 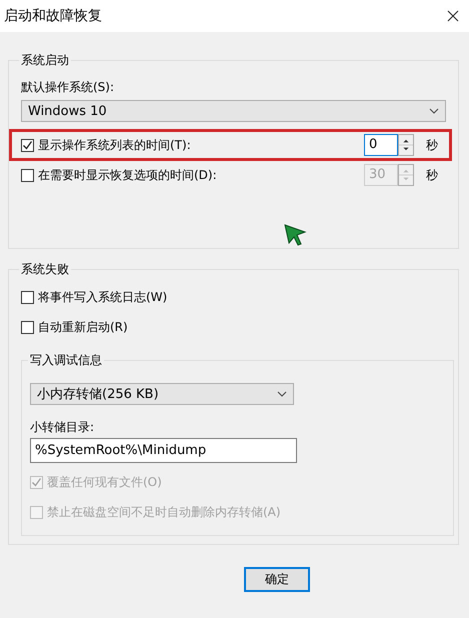 I want to click on checkbox-label: 禁止在磁盘空间不足时自动删除内存转储(A), so click(x=164, y=512).